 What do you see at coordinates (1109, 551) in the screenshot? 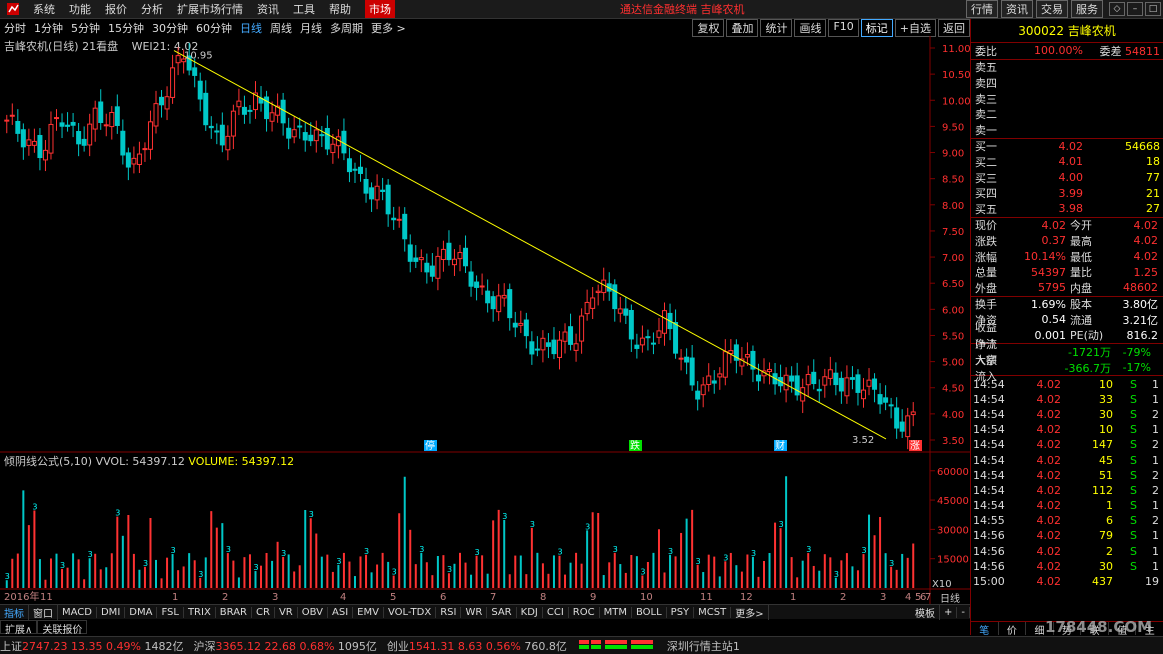
I see `tick-volume: 2` at bounding box center [1109, 551].